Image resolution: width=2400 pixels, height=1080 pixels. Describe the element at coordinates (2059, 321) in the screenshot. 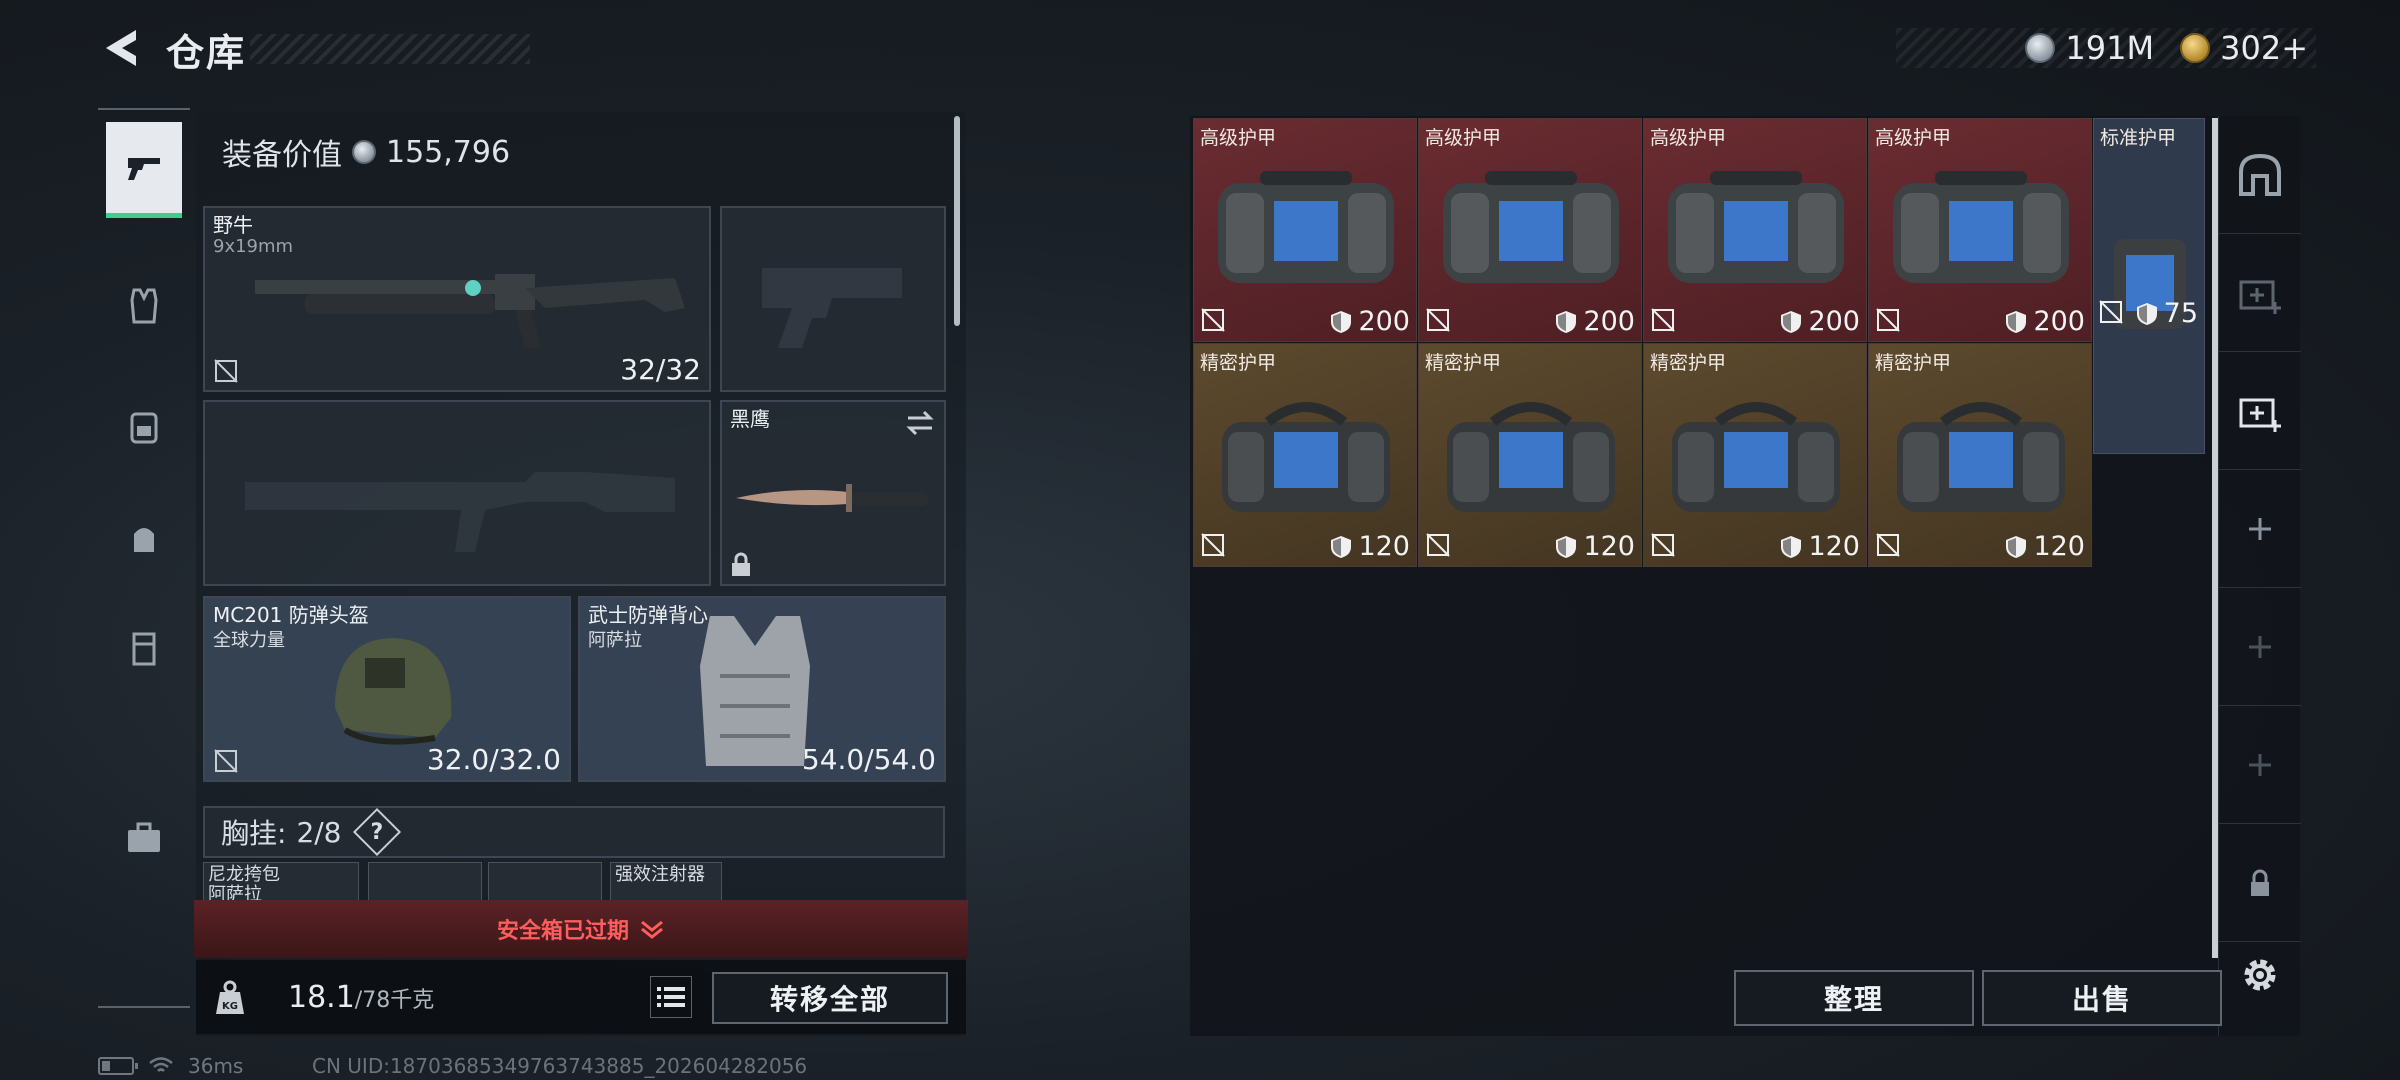

I see `durability-value: 200` at that location.